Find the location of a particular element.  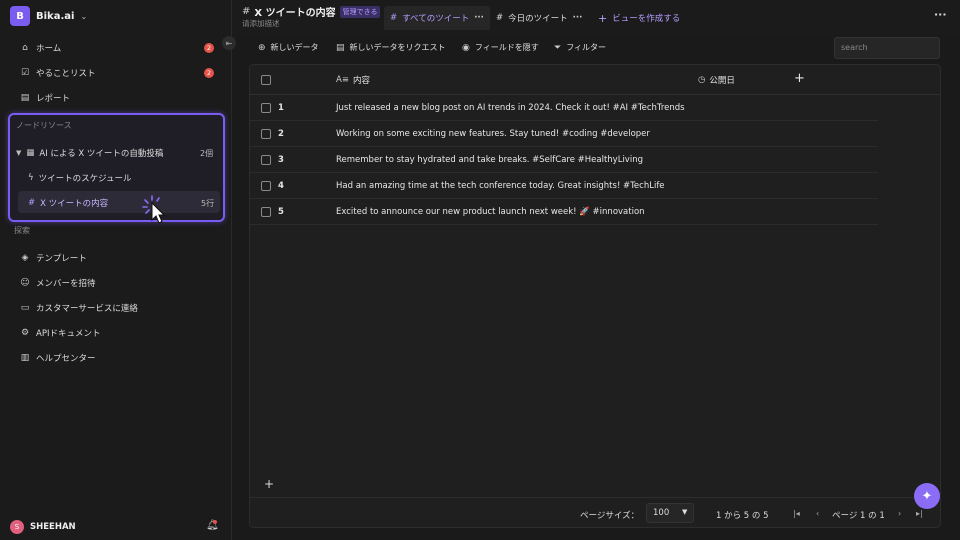

page-description: 请添加描述 is located at coordinates (261, 23).